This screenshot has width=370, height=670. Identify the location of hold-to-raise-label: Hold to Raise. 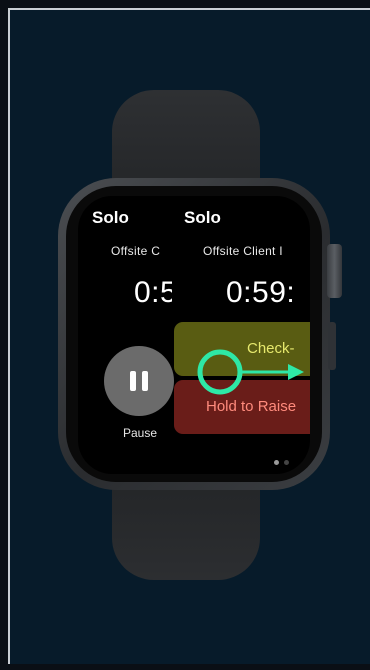
(251, 406).